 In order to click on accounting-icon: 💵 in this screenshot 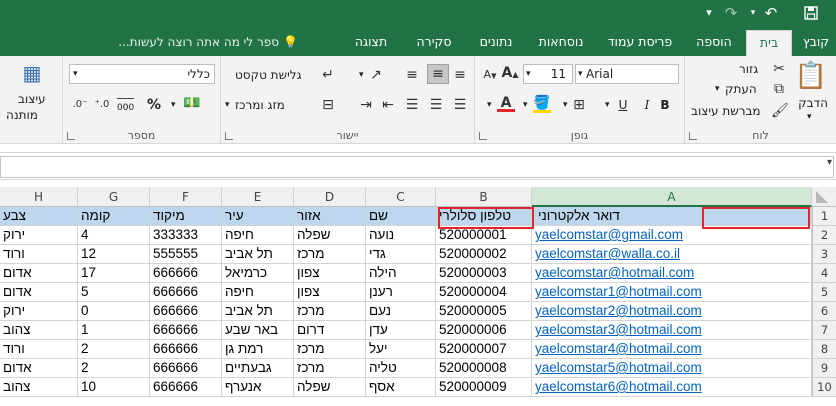, I will do `click(192, 103)`.